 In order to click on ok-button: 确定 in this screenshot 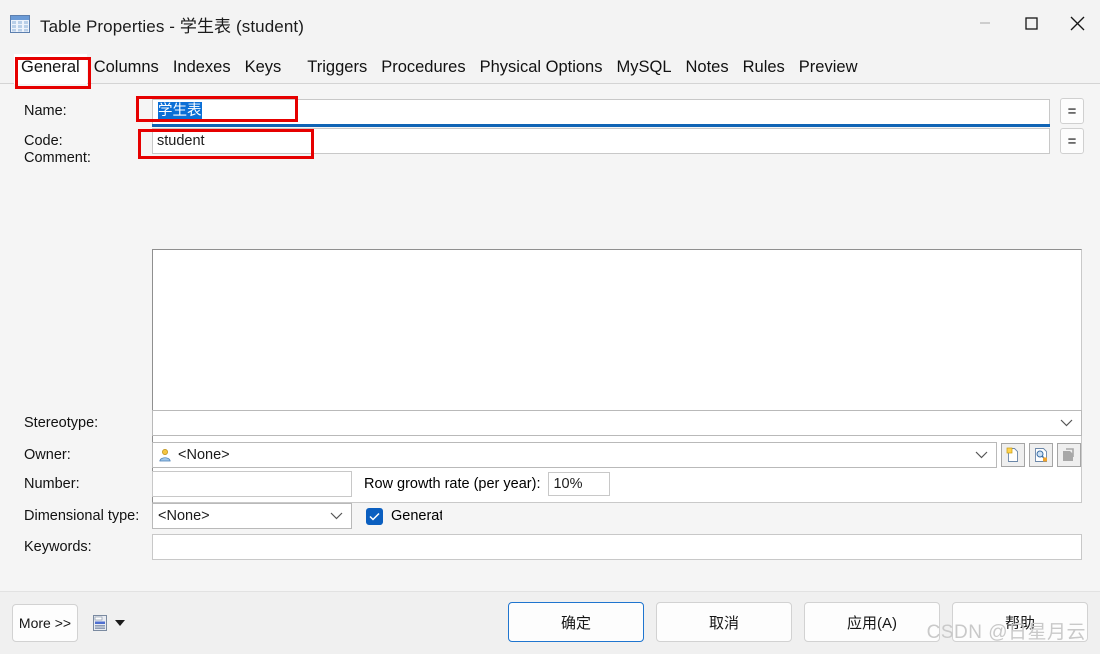, I will do `click(576, 622)`.